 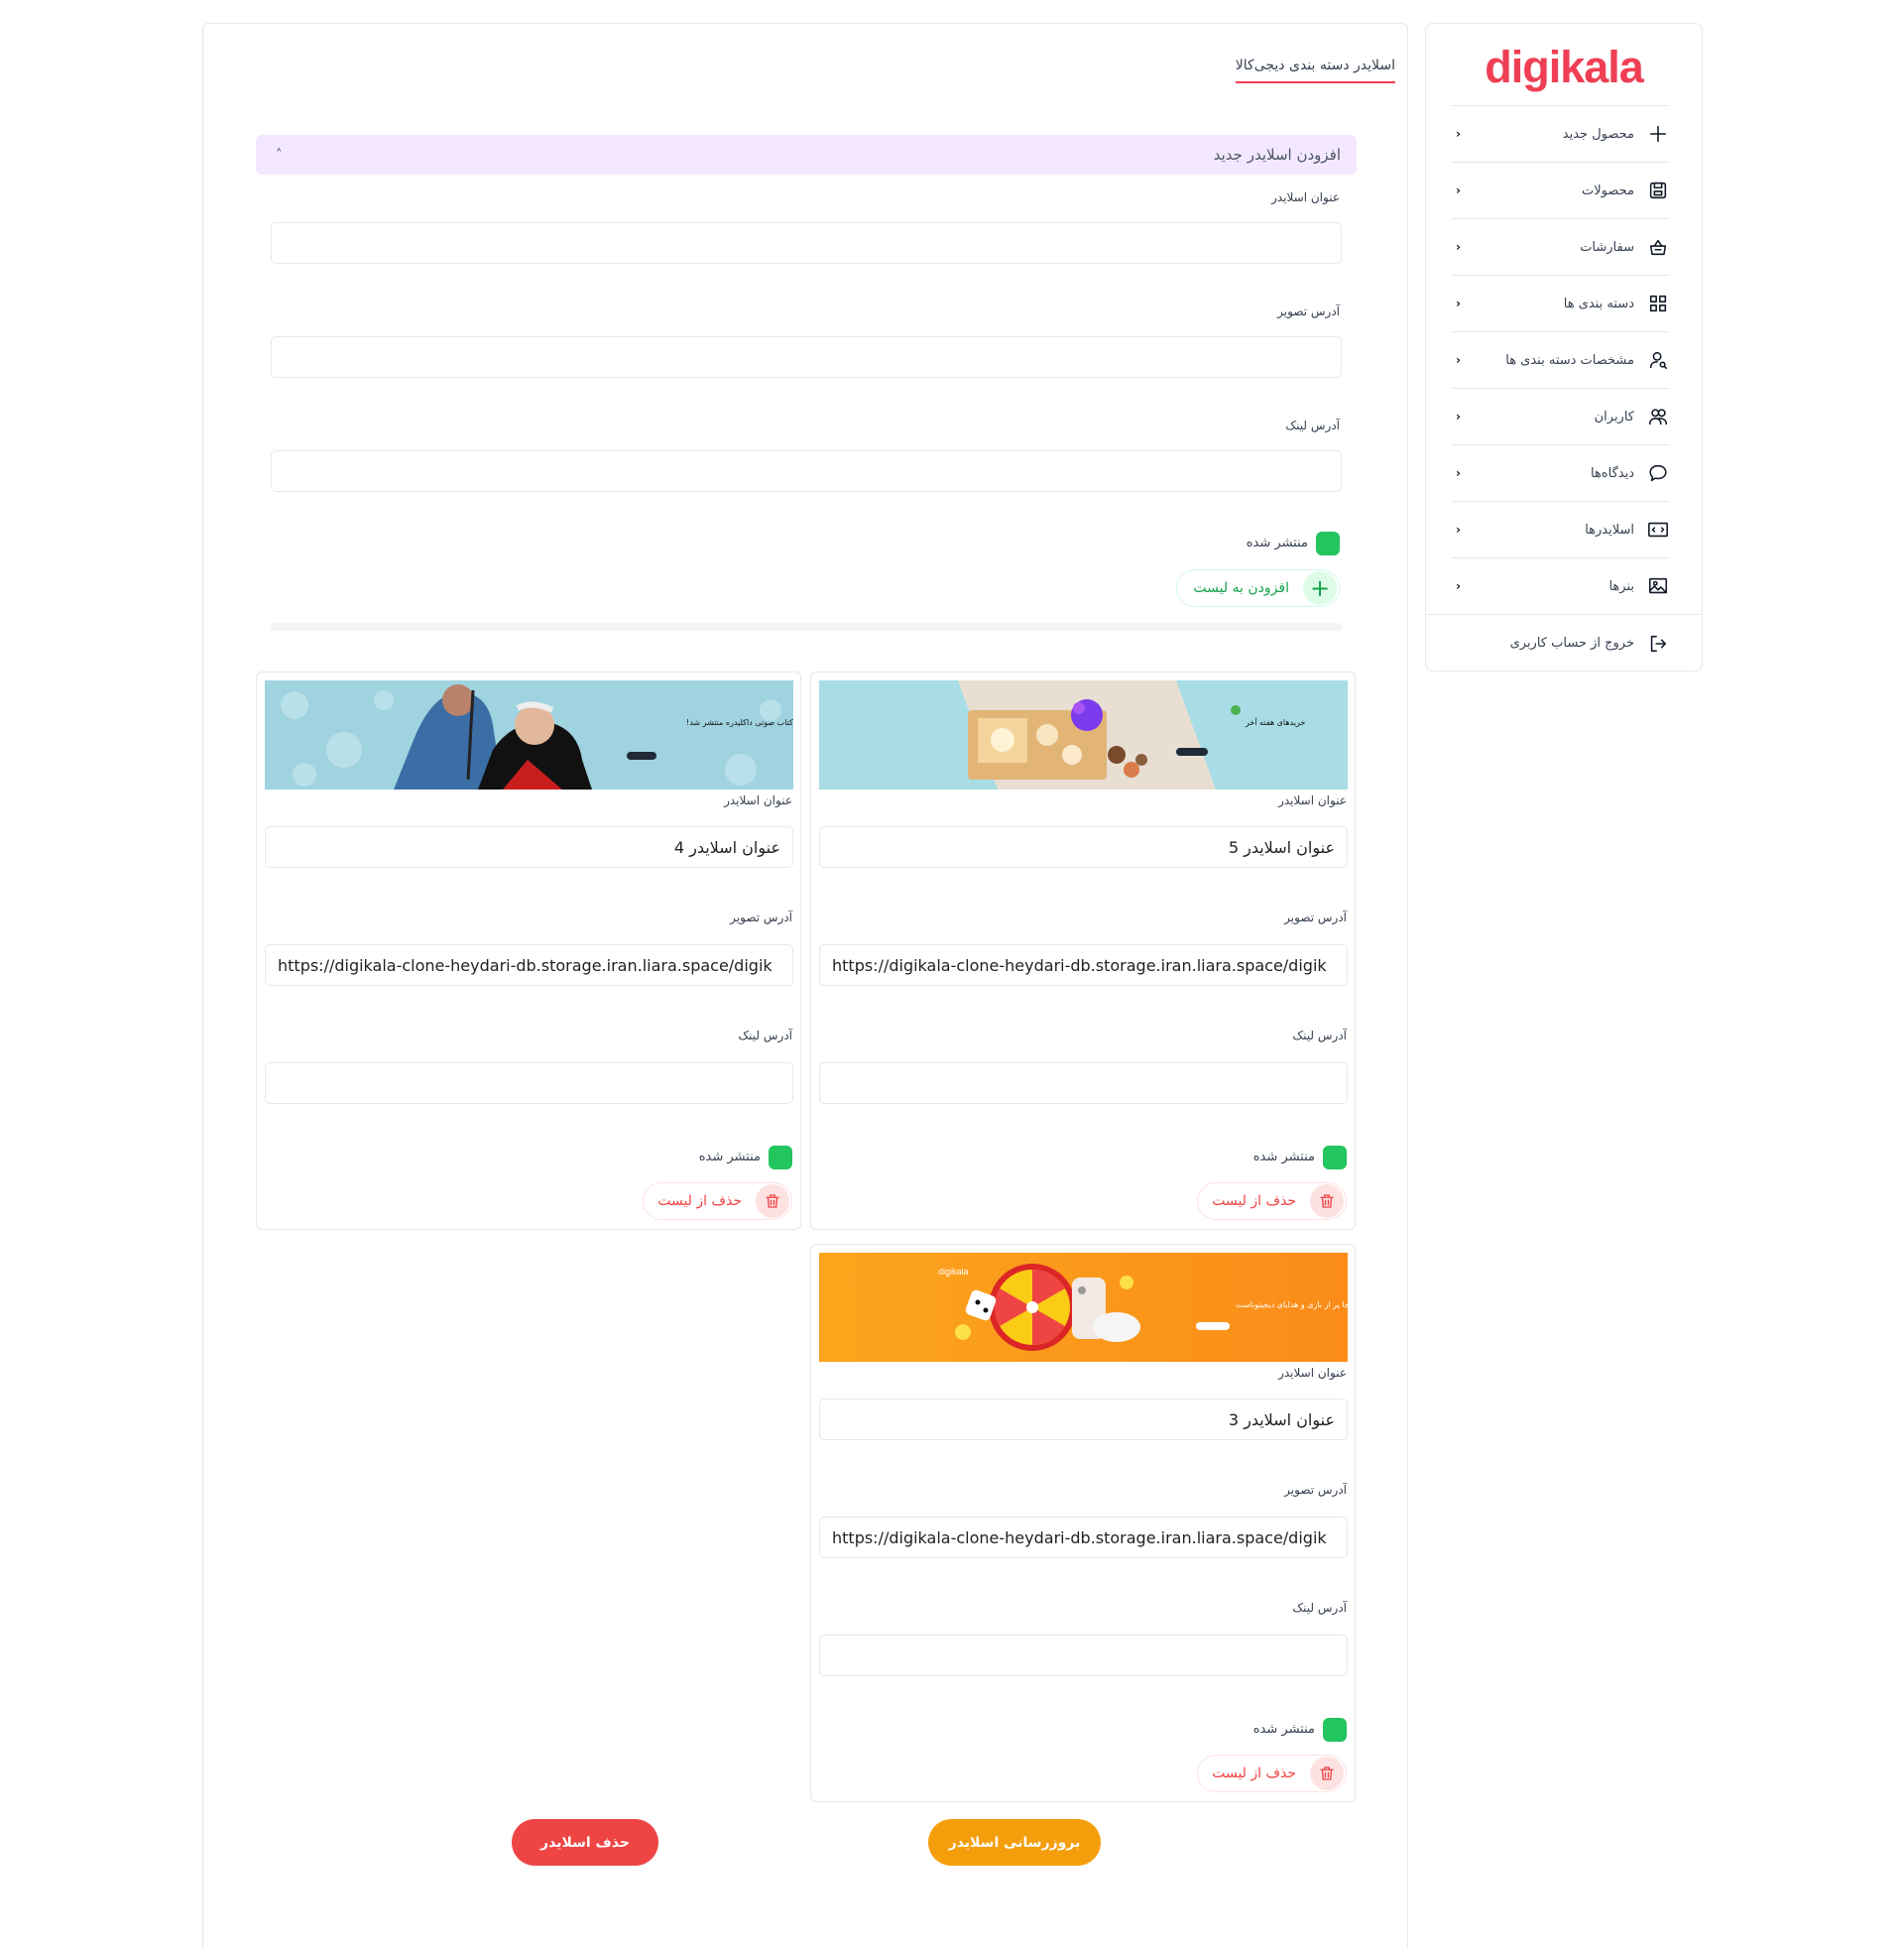 What do you see at coordinates (1561, 585) in the screenshot?
I see `sidebar-item-banners: بنرها ‹` at bounding box center [1561, 585].